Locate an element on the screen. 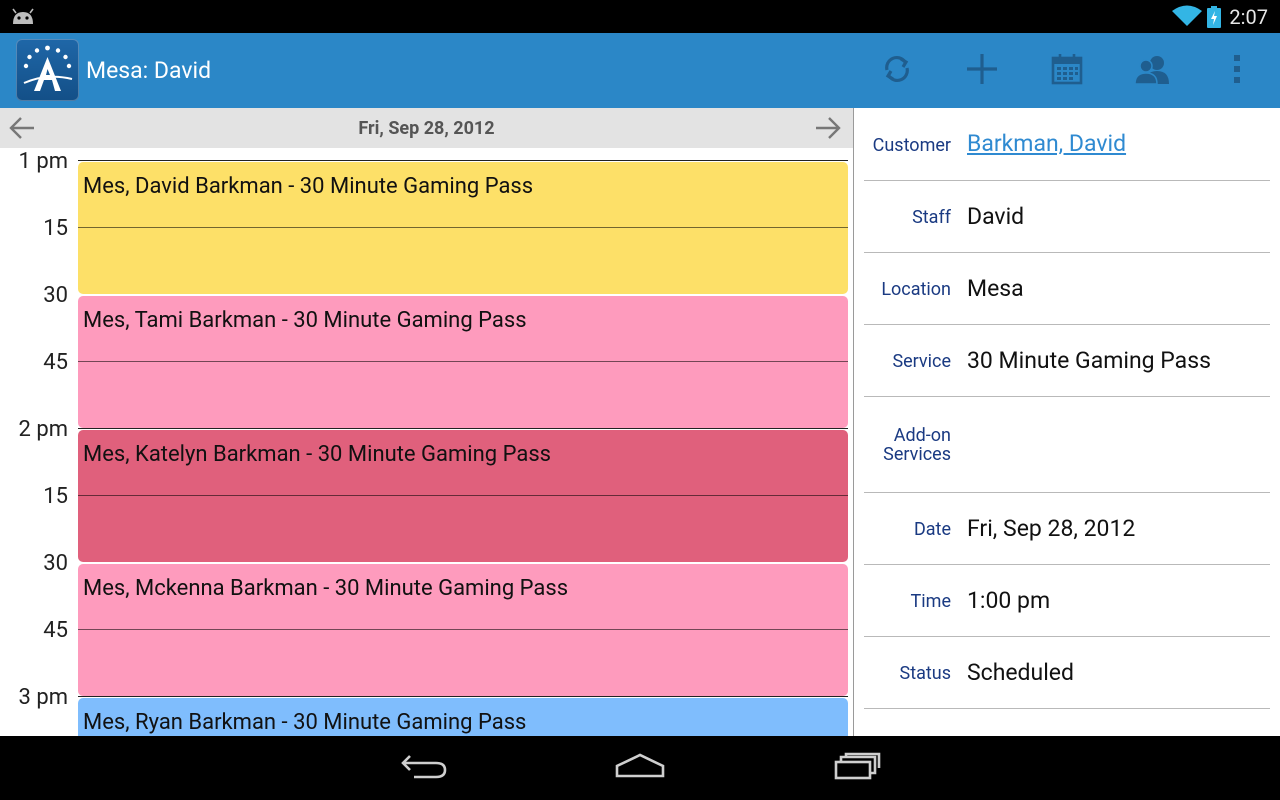  status-label: Status is located at coordinates (925, 673).